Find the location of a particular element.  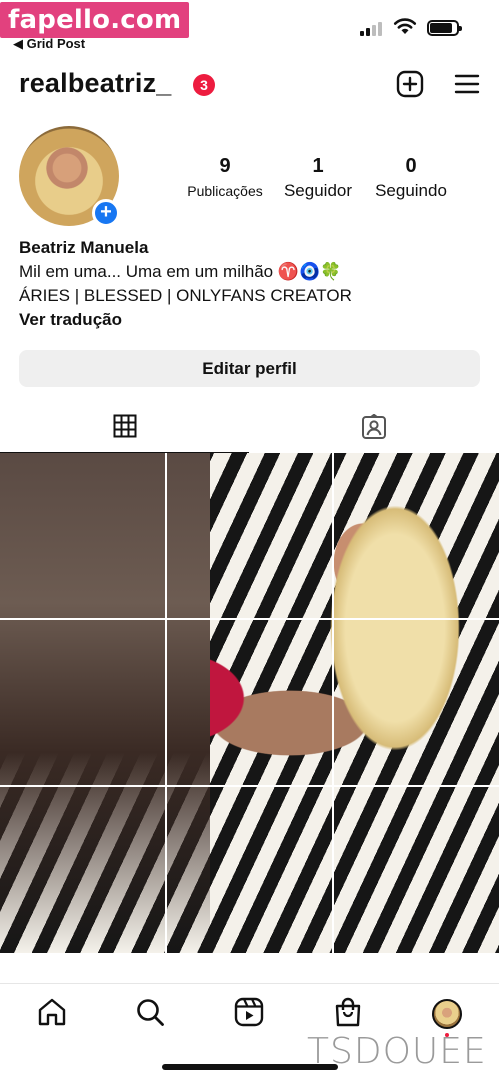

posts-count-value: 9 is located at coordinates (225, 166).